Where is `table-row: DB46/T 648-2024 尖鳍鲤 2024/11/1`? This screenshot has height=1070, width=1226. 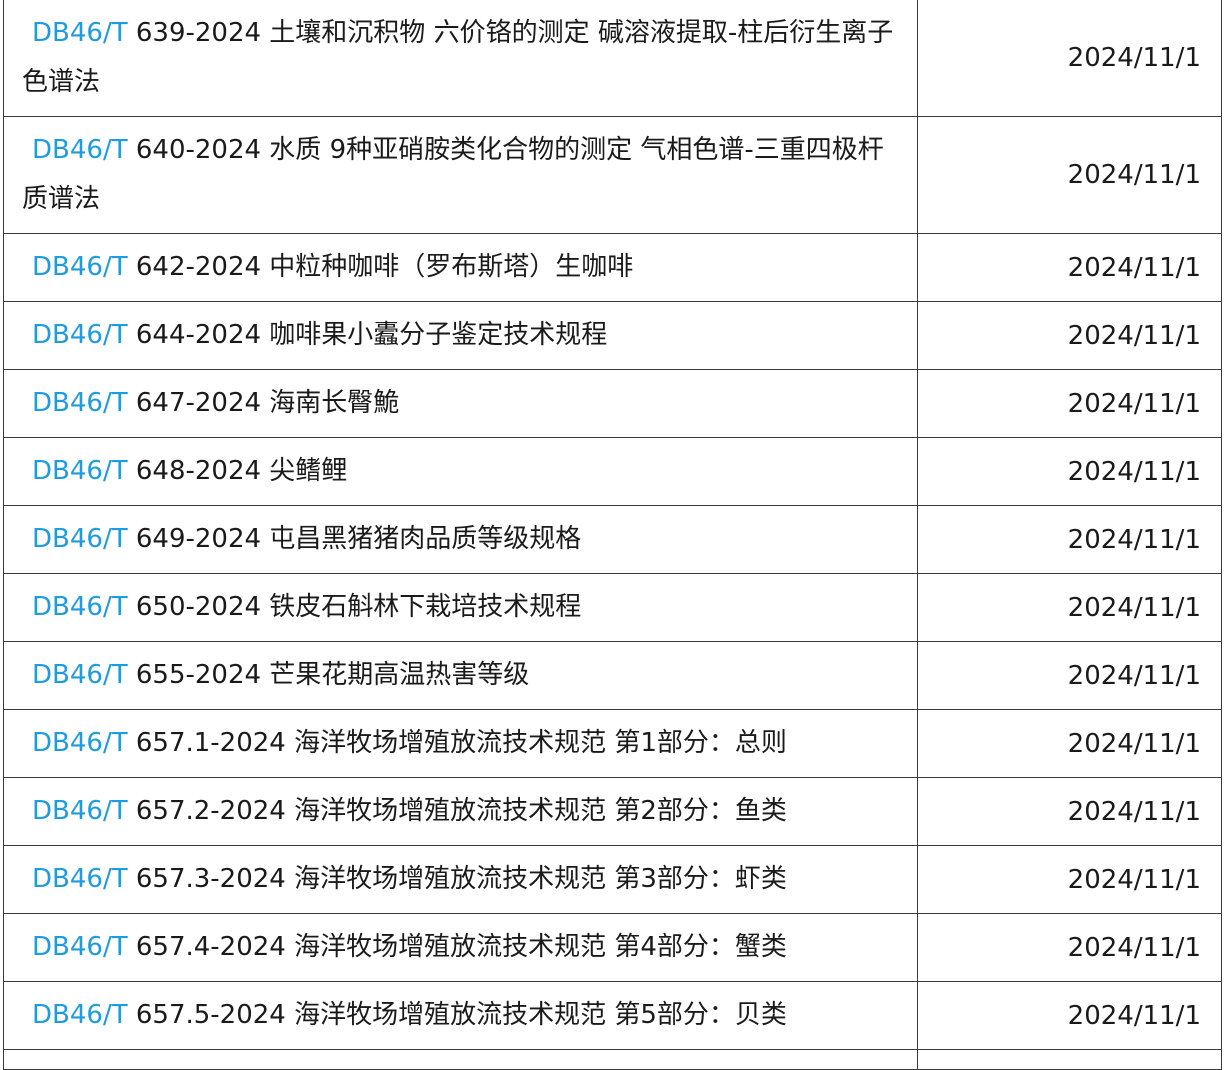
table-row: DB46/T 648-2024 尖鳍鲤 2024/11/1 is located at coordinates (612, 471).